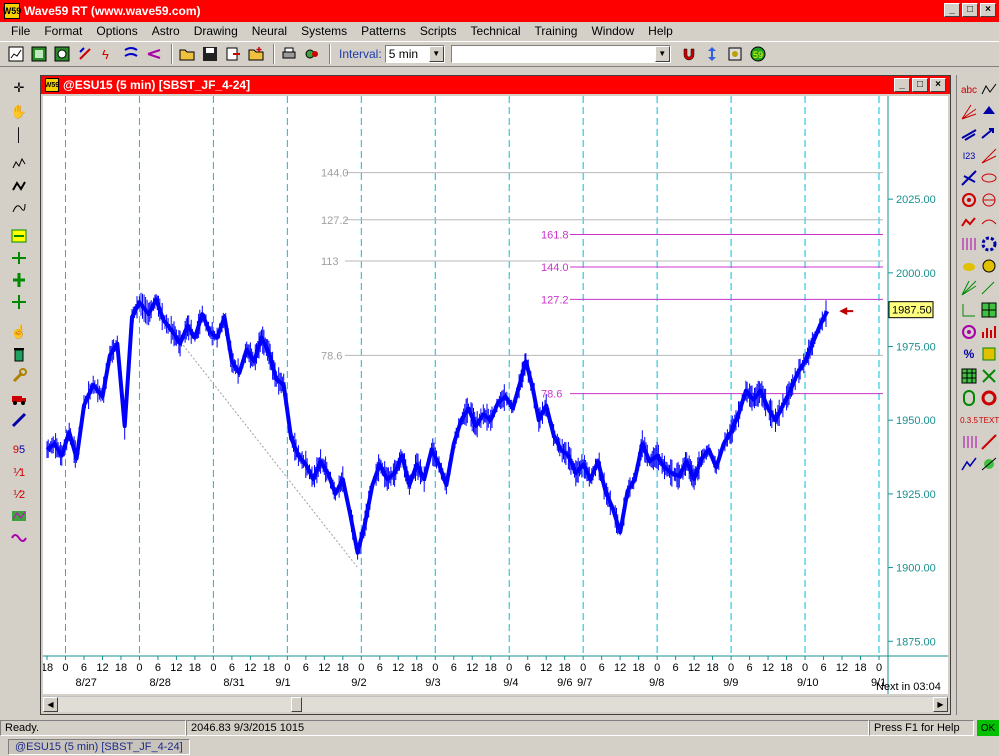 The width and height of the screenshot is (999, 756). I want to click on neural-icon, so click(131, 54).